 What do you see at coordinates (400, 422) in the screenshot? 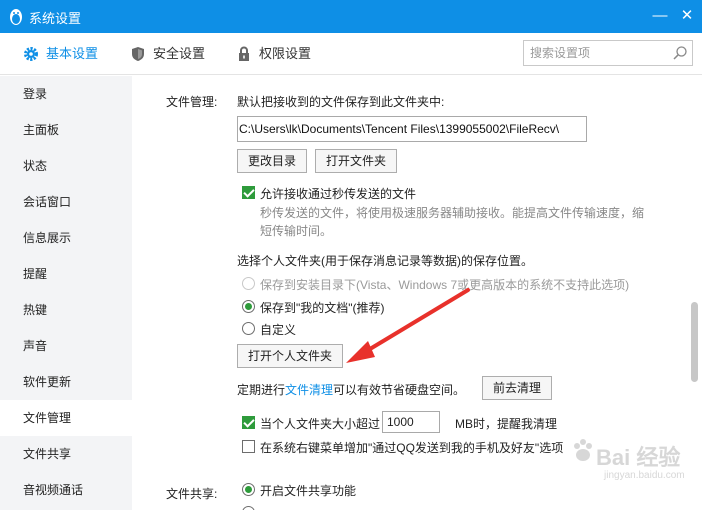
I see `size-limit-value: 1000` at bounding box center [400, 422].